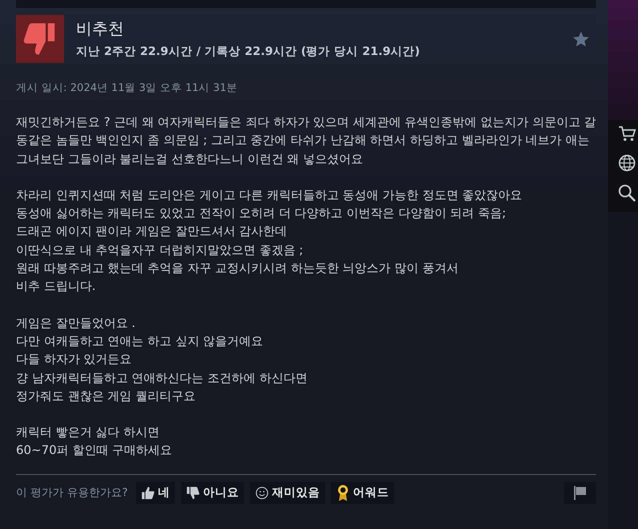 Image resolution: width=638 pixels, height=529 pixels. I want to click on review-text-line: 차라리 인퀴지션때 처럼 도리안은 게이고 다른 캐릭터들하고 동성애 가능한 정도면 좋았잖아요, so click(270, 195).